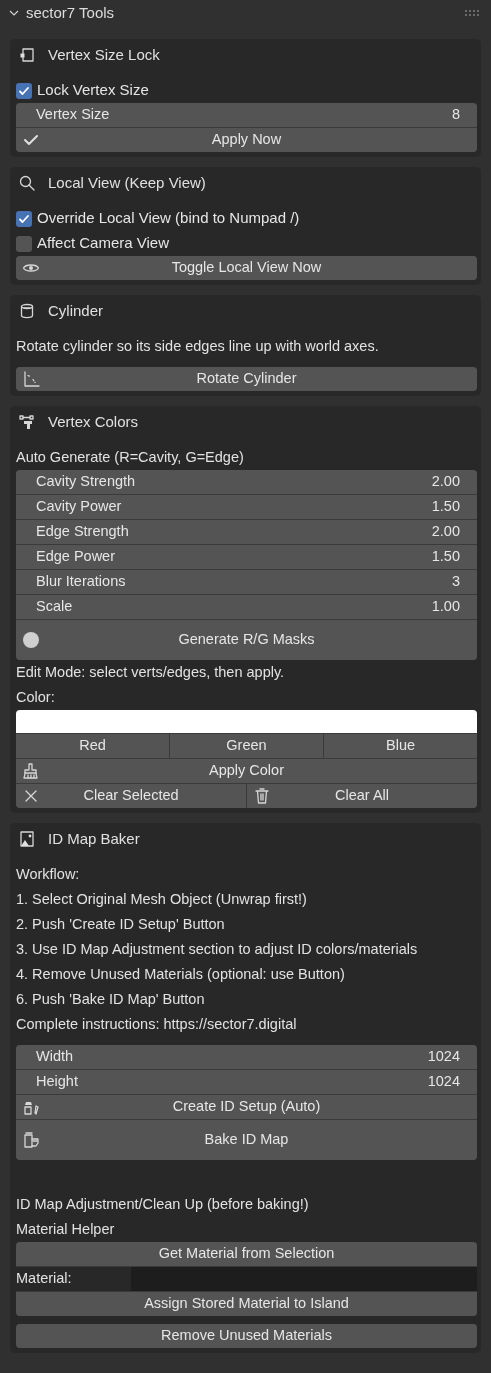 This screenshot has width=491, height=1373. Describe the element at coordinates (130, 457) in the screenshot. I see `info-text: Auto Generate (R=Cavity, G=Edge)` at that location.